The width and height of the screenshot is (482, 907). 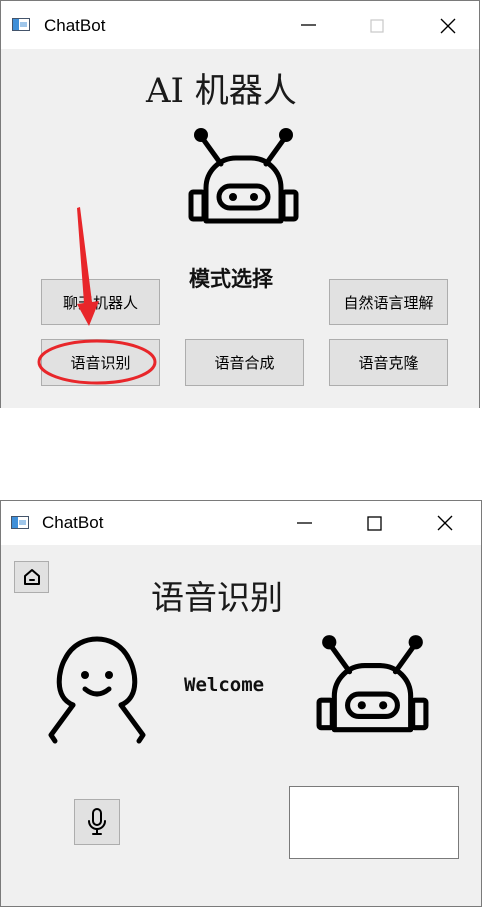 What do you see at coordinates (97, 690) in the screenshot?
I see `user-icon` at bounding box center [97, 690].